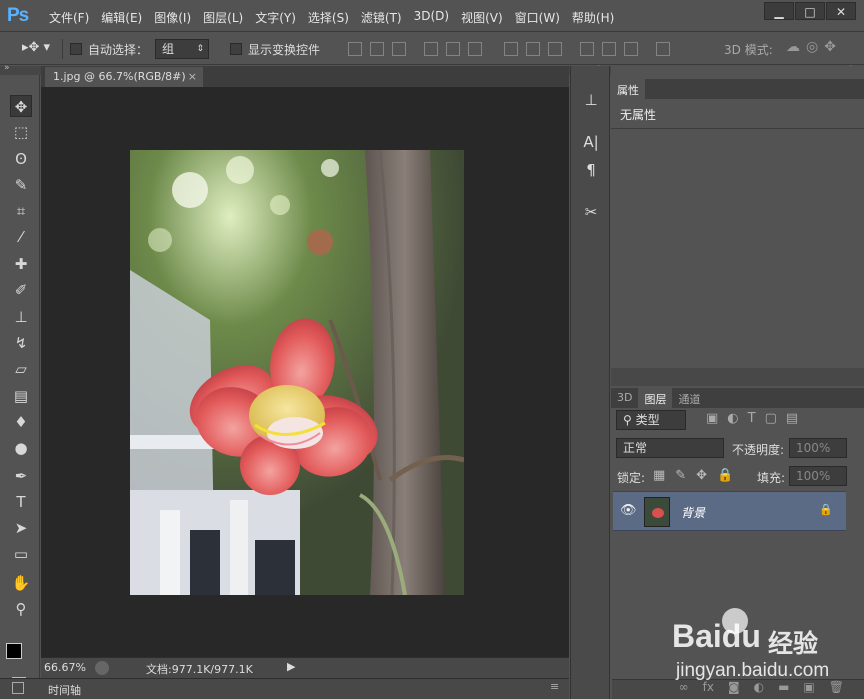 The height and width of the screenshot is (699, 864). Describe the element at coordinates (655, 398) in the screenshot. I see `tab-layers: 图层` at that location.